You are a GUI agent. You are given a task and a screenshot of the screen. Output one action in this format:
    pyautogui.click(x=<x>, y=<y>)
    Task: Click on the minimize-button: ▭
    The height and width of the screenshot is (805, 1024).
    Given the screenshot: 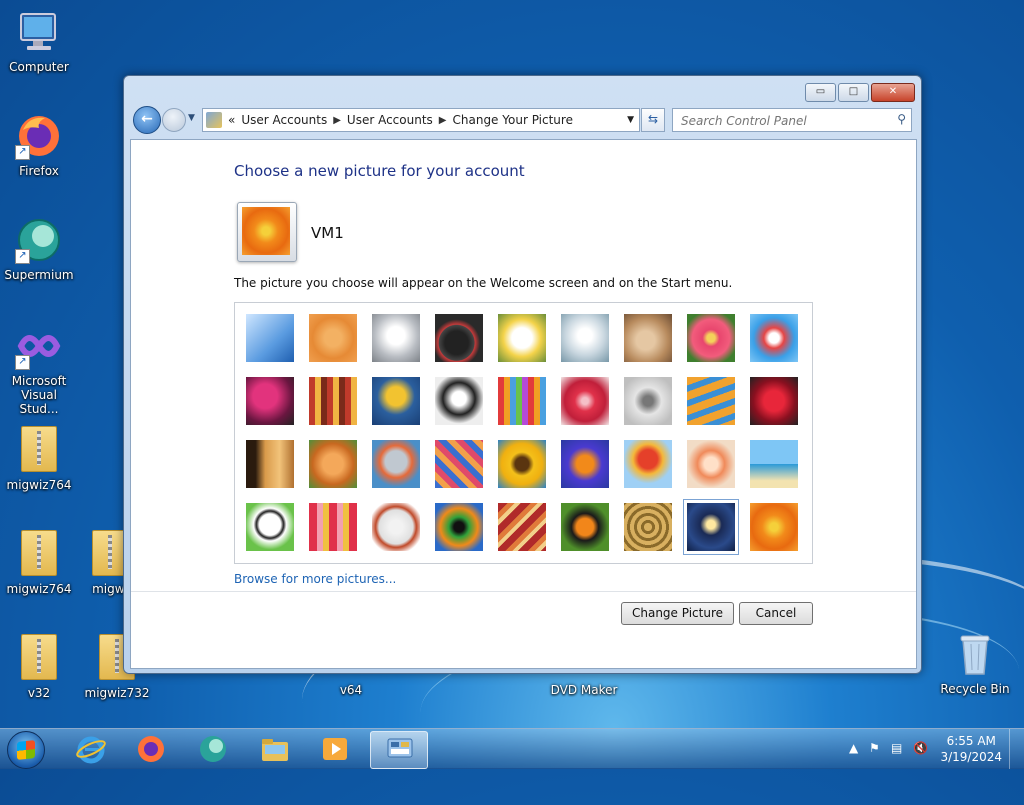 What is the action you would take?
    pyautogui.click(x=820, y=92)
    